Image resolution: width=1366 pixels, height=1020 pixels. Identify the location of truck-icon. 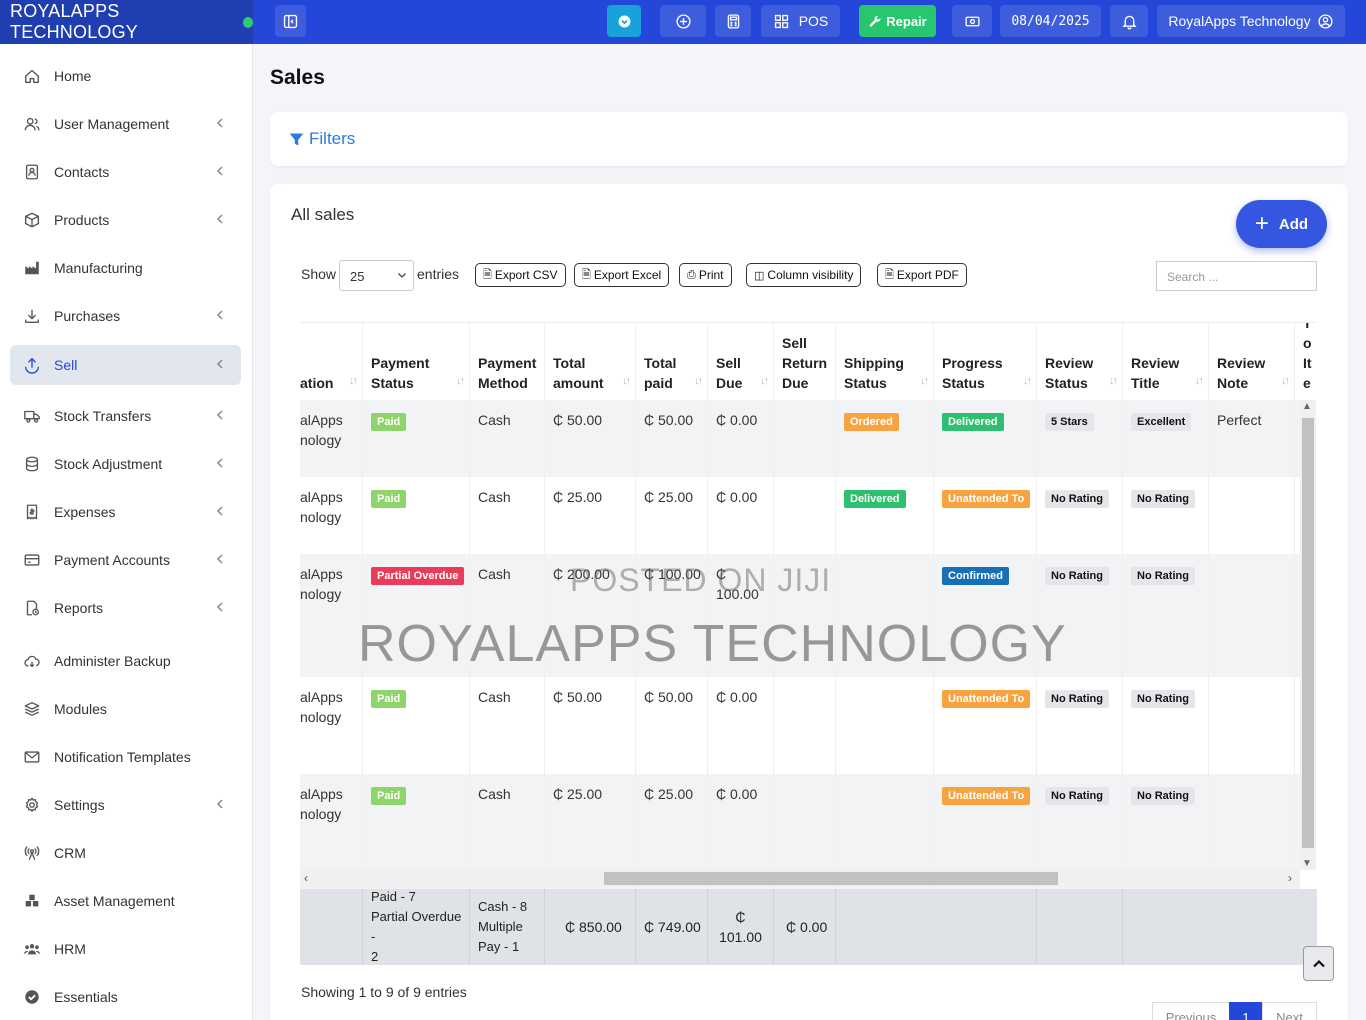
(32, 416).